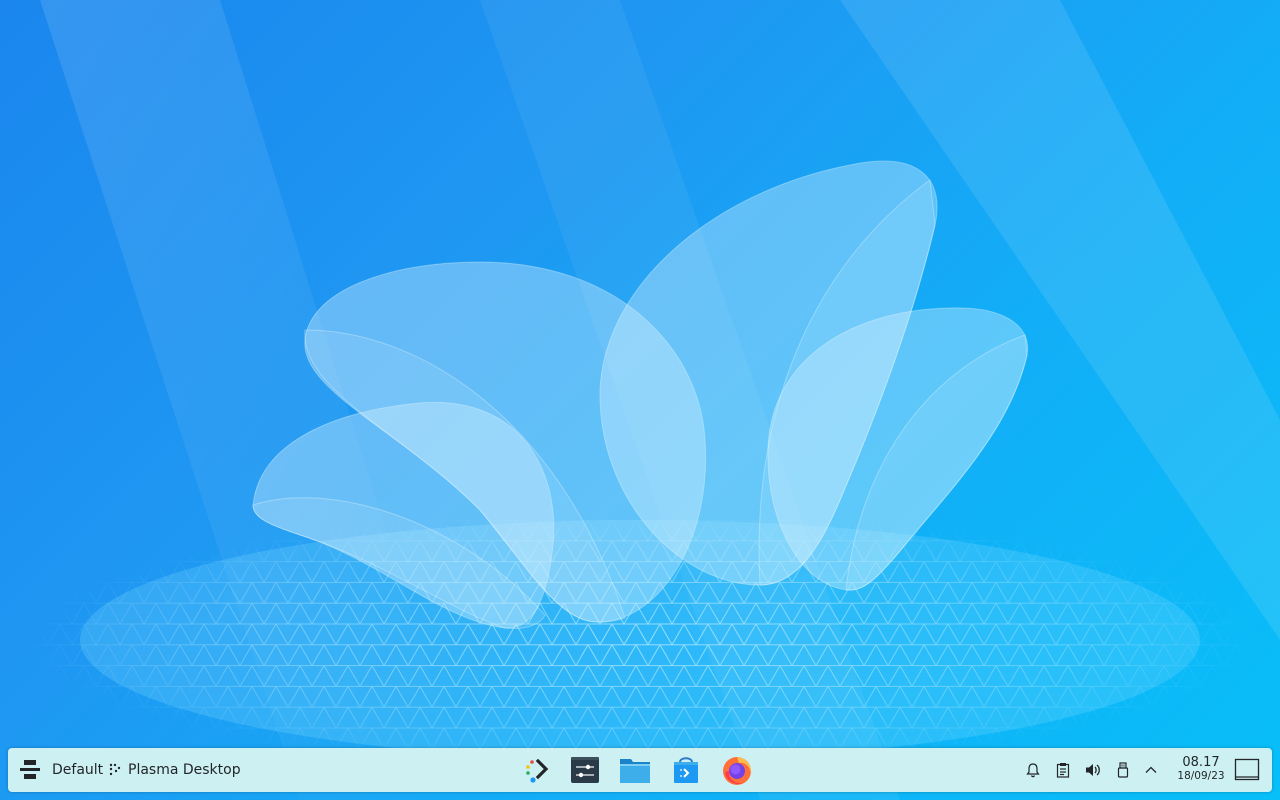 The image size is (1280, 800). I want to click on dolphin-task, so click(635, 770).